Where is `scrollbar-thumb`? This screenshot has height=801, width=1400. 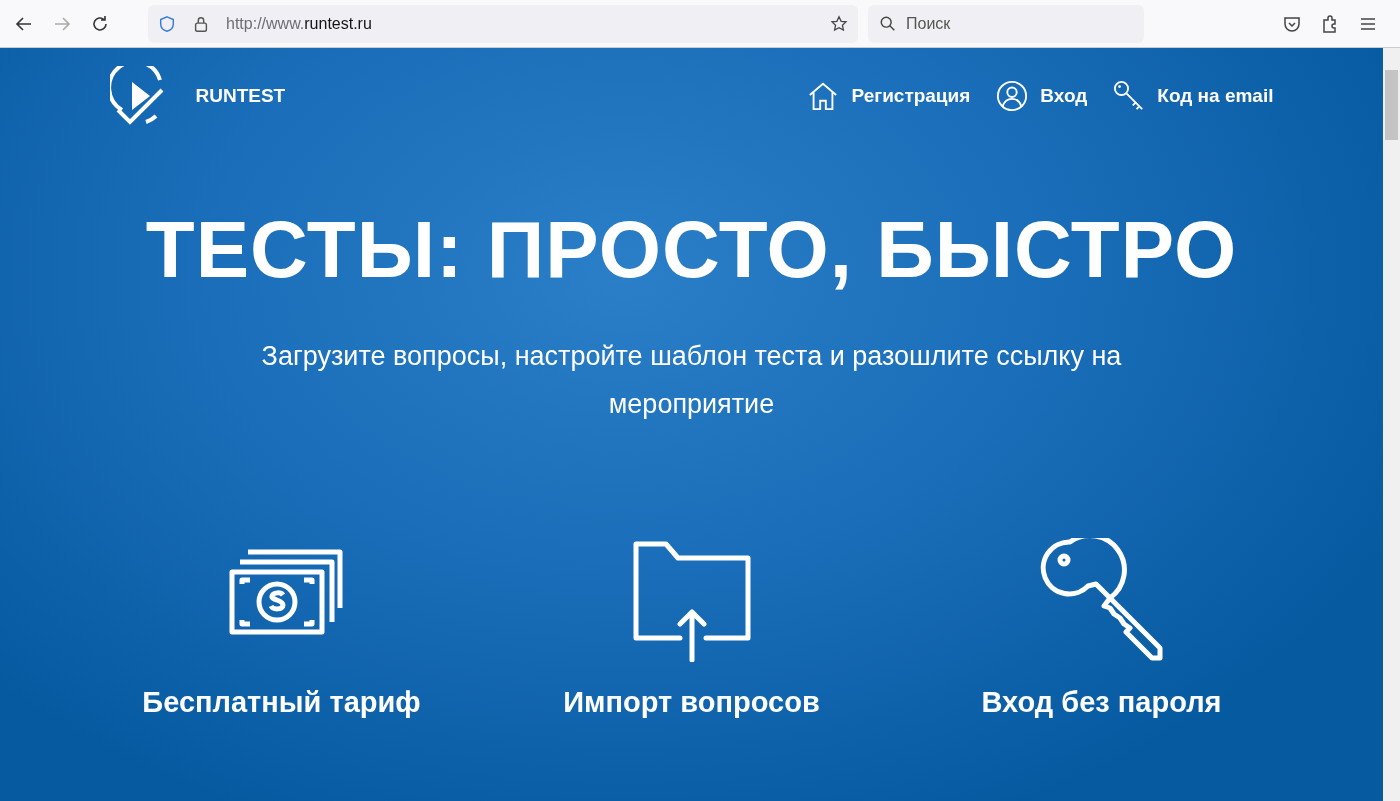
scrollbar-thumb is located at coordinates (1391, 105).